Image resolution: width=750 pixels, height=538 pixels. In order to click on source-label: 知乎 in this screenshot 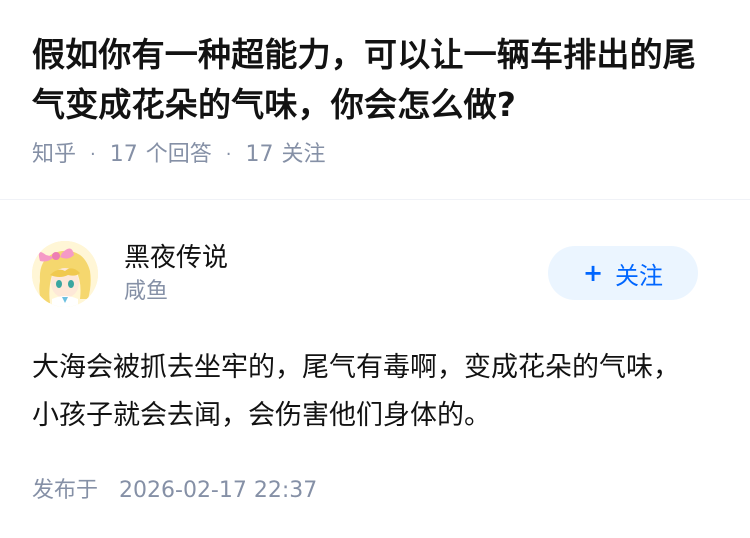, I will do `click(54, 155)`.